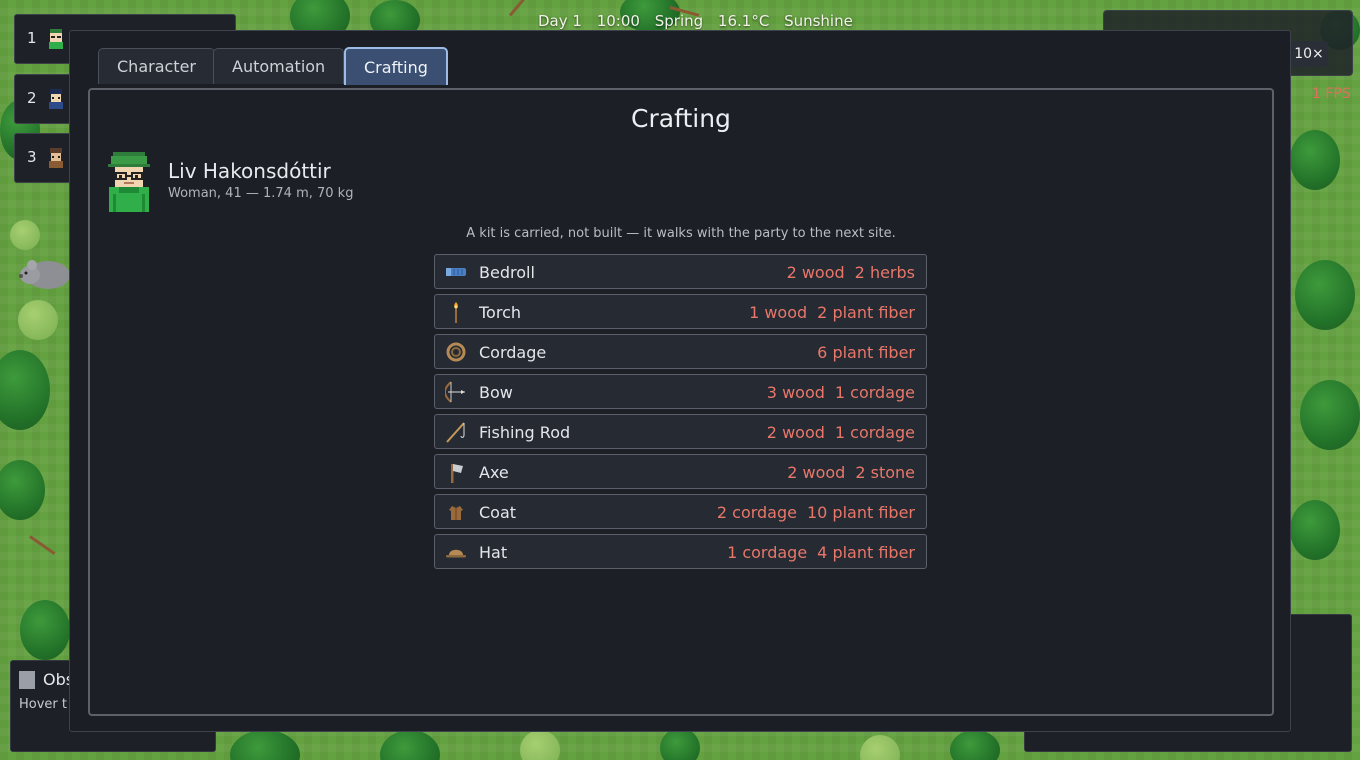  I want to click on recipe-name: Torch, so click(500, 312).